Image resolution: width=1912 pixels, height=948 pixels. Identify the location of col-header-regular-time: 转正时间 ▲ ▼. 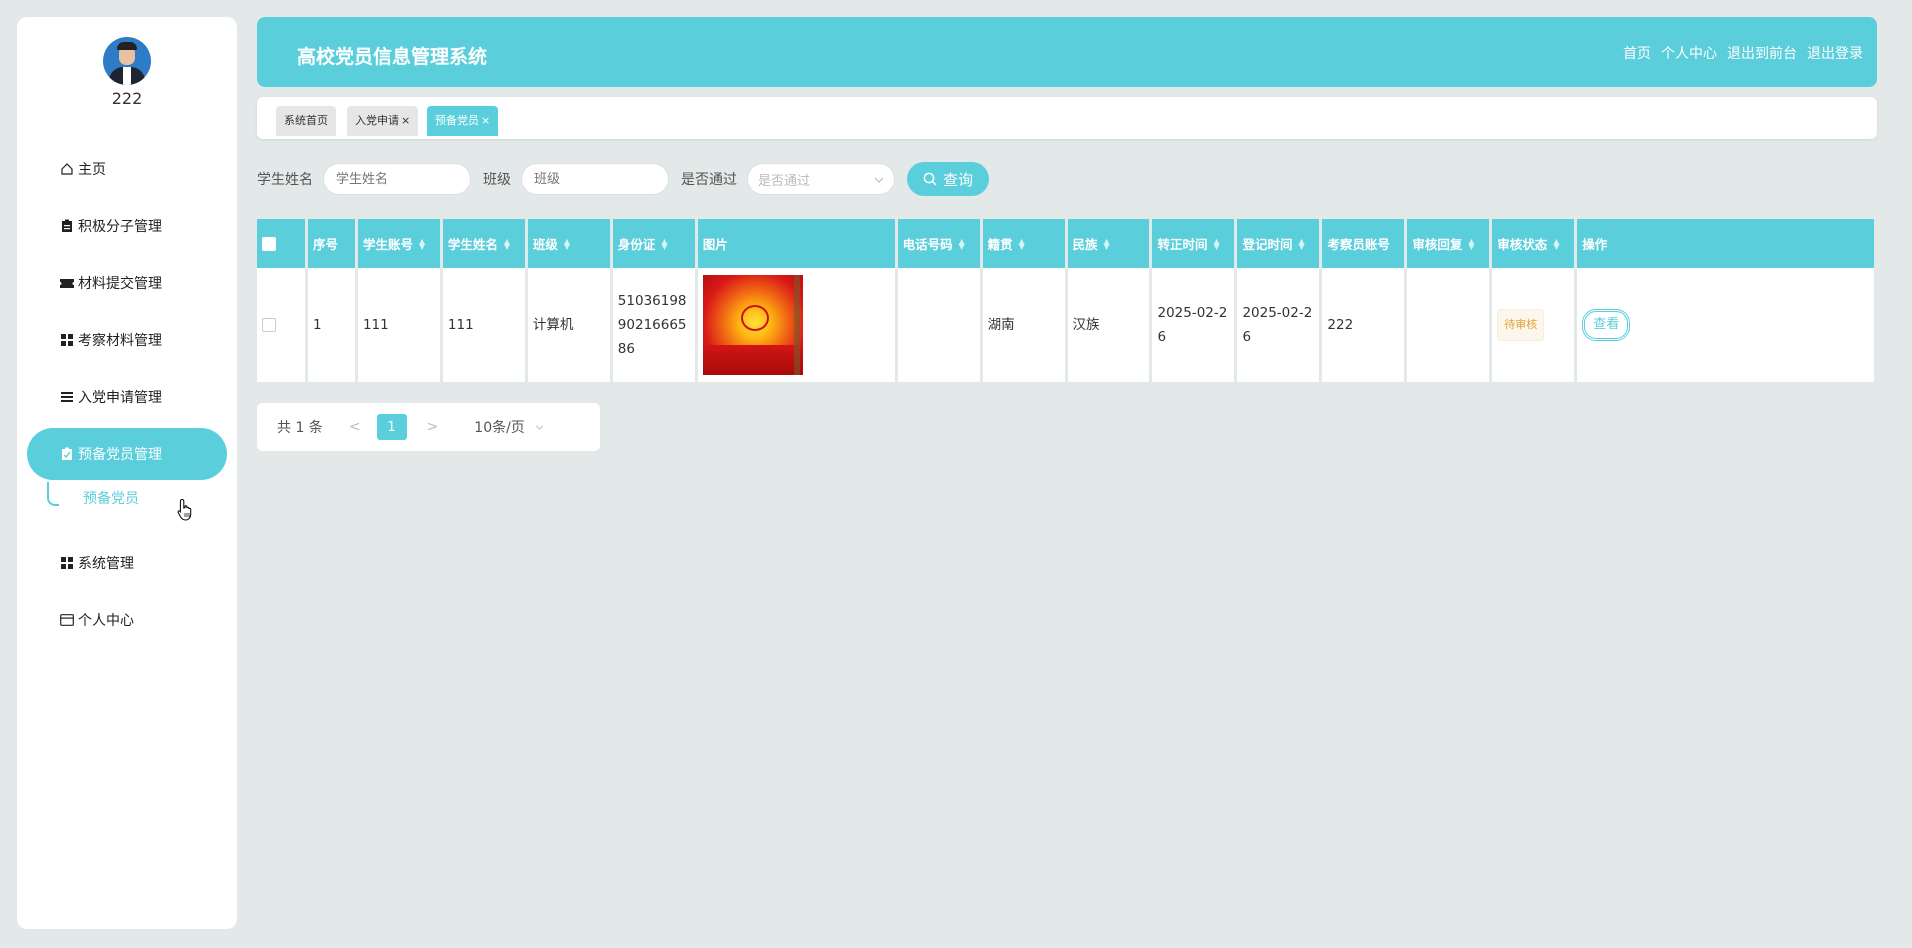
(1195, 243).